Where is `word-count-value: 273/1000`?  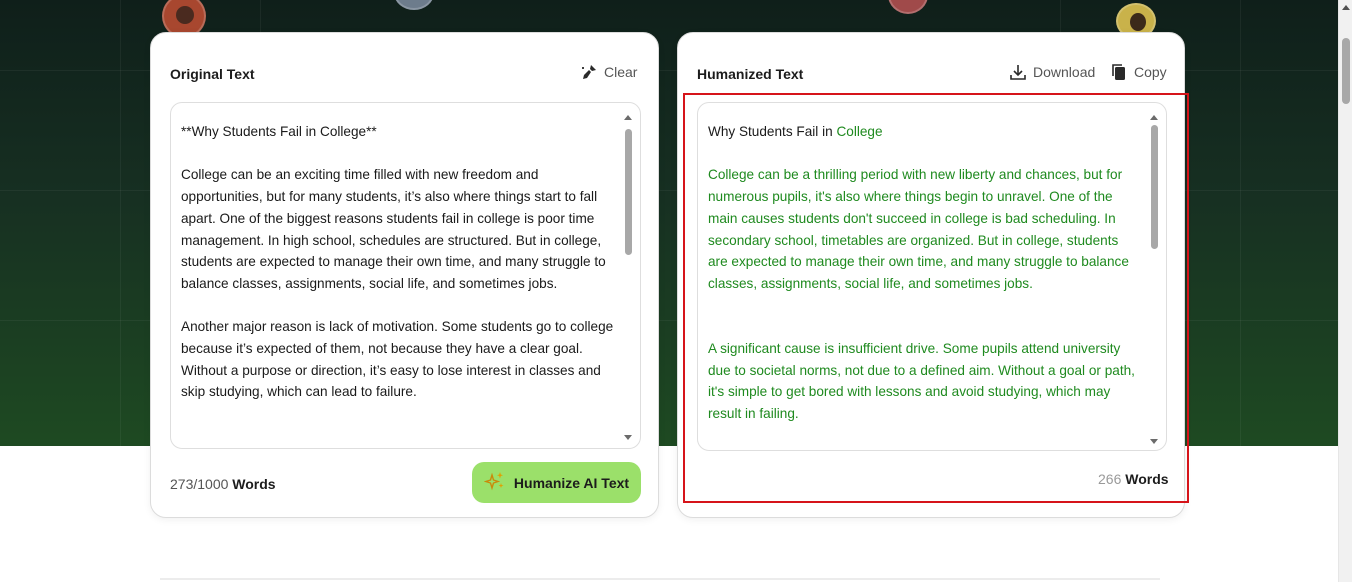
word-count-value: 273/1000 is located at coordinates (199, 484).